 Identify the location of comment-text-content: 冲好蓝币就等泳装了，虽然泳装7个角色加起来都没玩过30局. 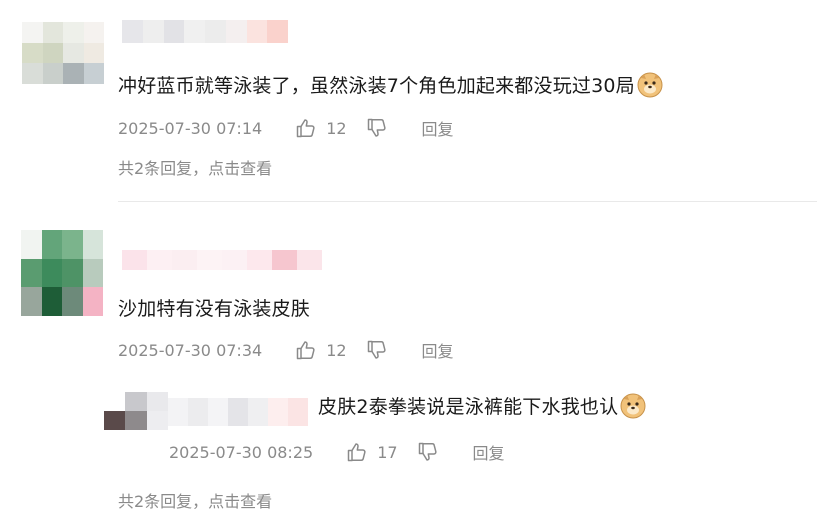
(376, 86).